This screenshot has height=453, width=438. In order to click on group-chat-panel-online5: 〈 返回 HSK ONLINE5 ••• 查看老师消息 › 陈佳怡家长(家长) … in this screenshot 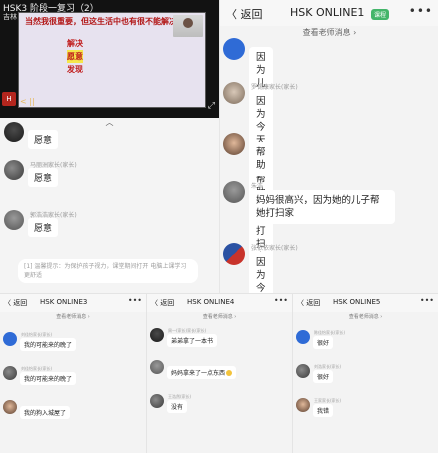, I will do `click(365, 373)`.